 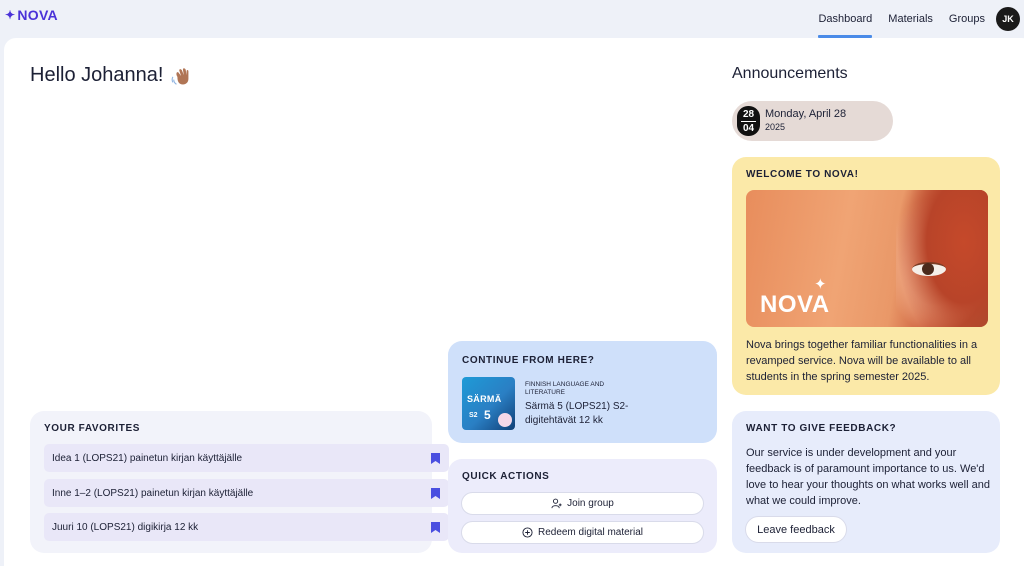 I want to click on date-divider, so click(x=748, y=121).